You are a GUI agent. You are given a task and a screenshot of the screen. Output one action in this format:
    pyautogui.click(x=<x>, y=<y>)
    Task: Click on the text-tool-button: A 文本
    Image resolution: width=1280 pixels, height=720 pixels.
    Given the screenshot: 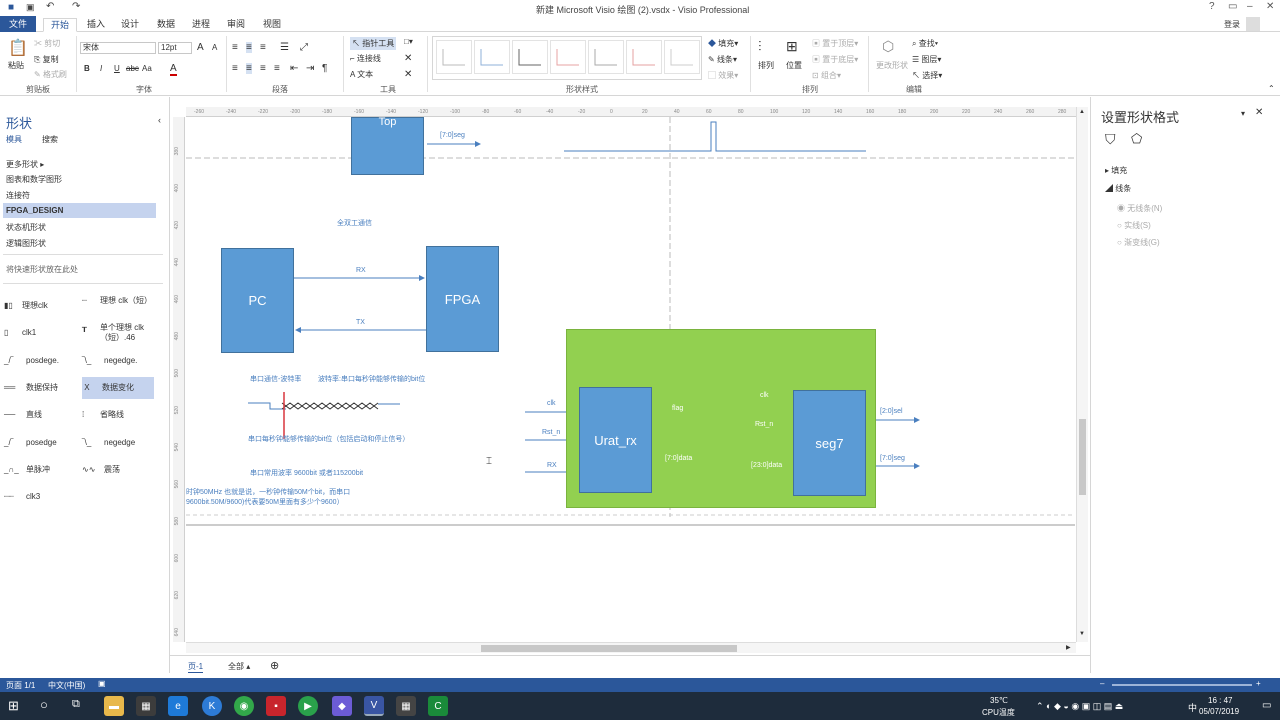 What is the action you would take?
    pyautogui.click(x=361, y=74)
    